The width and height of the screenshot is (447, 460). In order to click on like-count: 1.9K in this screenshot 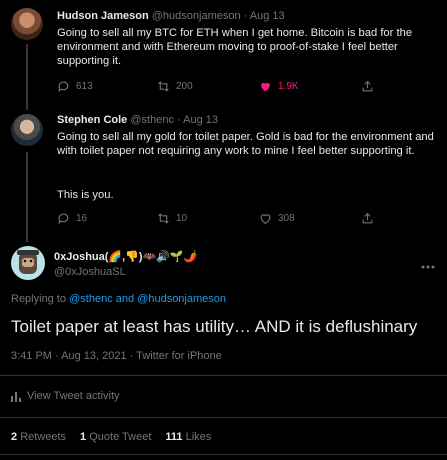, I will do `click(288, 86)`.